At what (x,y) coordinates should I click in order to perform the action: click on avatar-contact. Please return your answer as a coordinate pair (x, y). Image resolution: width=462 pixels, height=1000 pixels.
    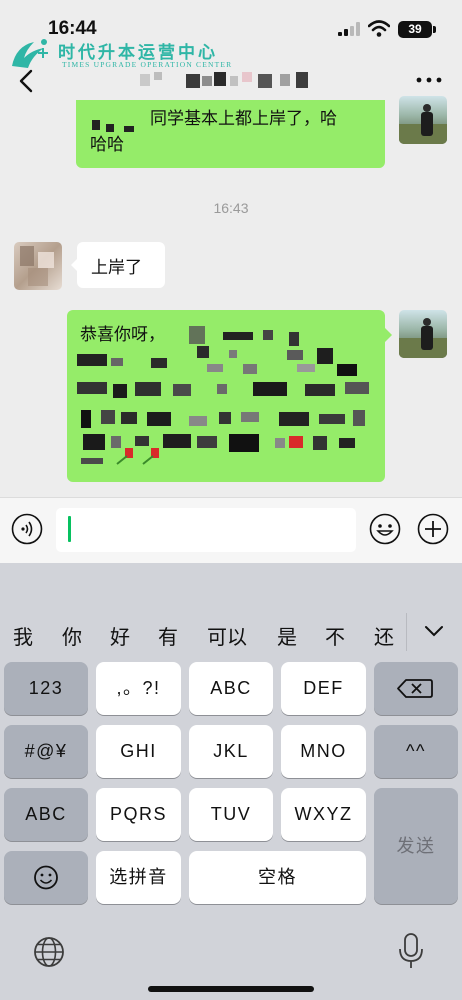
    Looking at the image, I should click on (38, 266).